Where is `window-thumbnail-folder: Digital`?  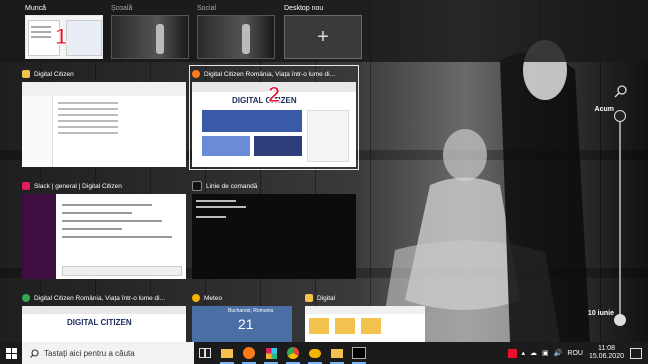
window-thumbnail-folder: Digital is located at coordinates (365, 317).